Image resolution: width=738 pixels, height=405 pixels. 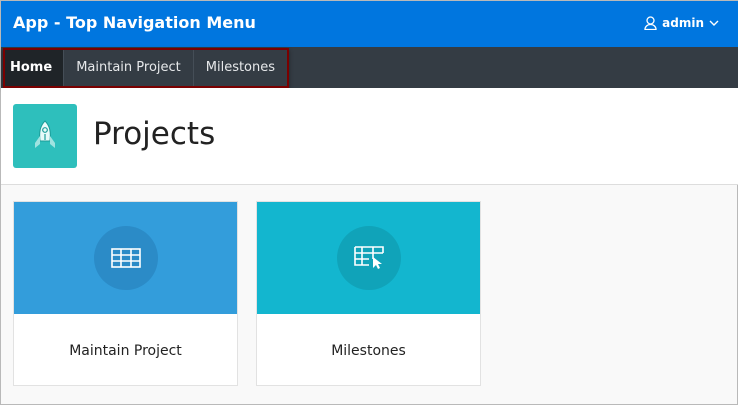 I want to click on page-title: Projects, so click(x=154, y=134).